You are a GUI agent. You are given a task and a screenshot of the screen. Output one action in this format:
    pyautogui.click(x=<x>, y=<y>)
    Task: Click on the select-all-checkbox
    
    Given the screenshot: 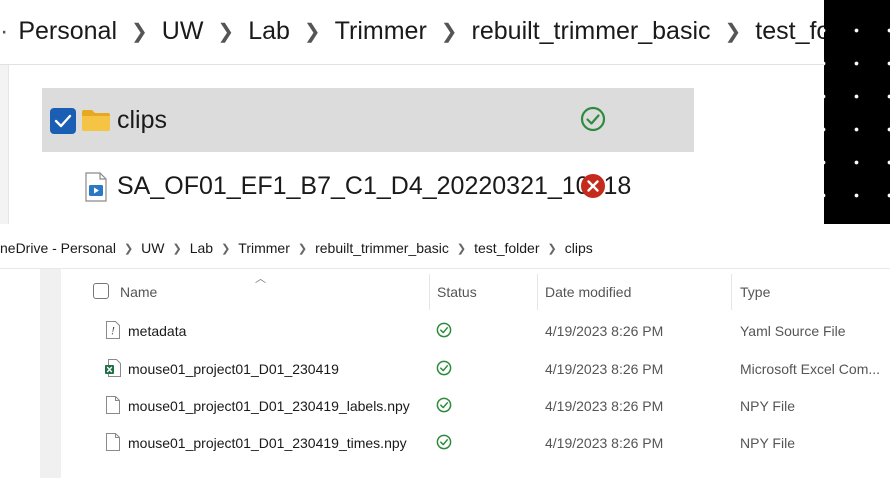 What is the action you would take?
    pyautogui.click(x=101, y=291)
    